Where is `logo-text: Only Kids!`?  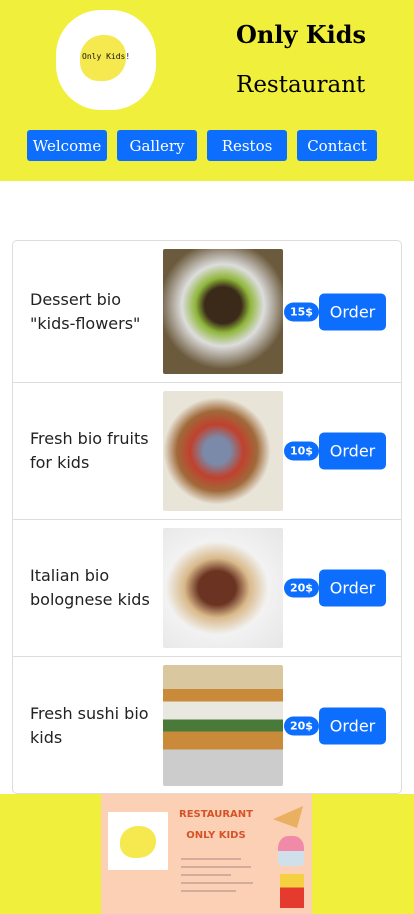 logo-text: Only Kids! is located at coordinates (106, 56).